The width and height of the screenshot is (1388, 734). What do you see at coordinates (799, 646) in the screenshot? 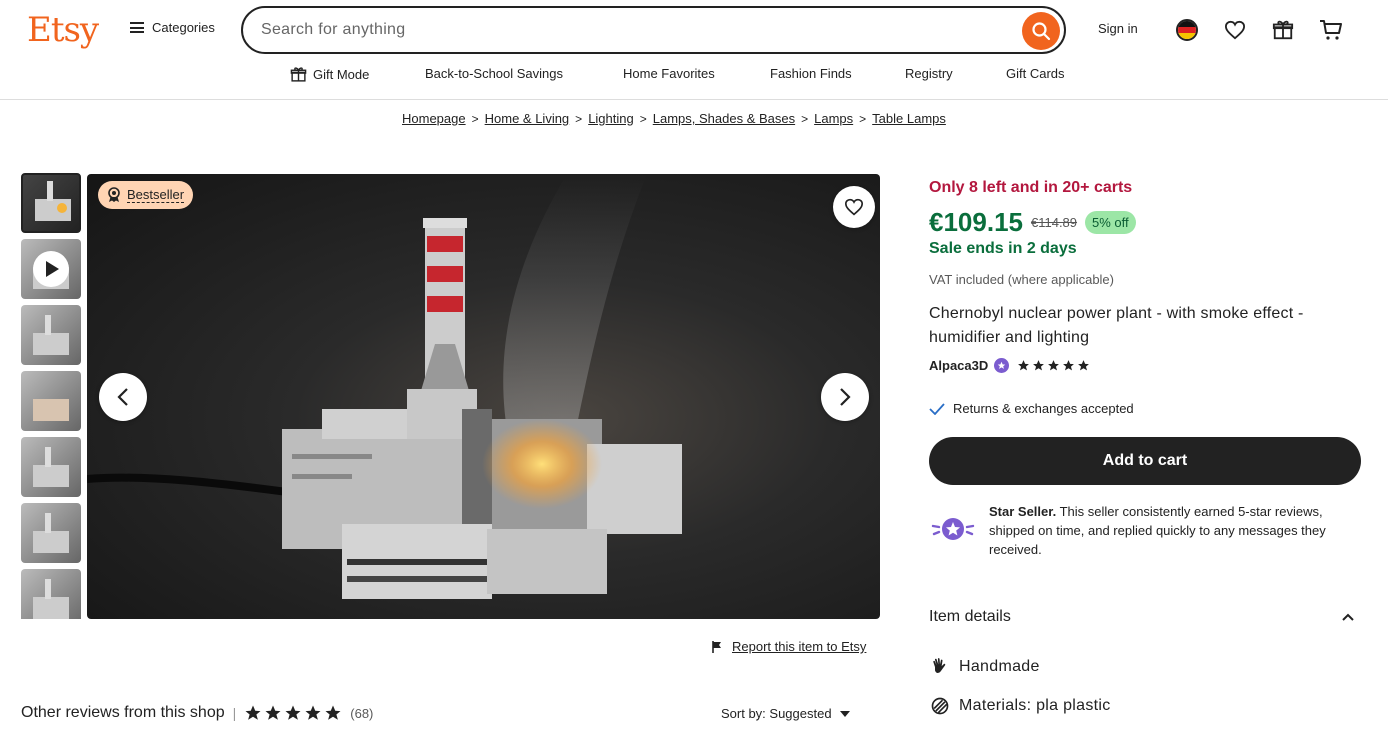
I see `report-label: Report this item to Etsy` at bounding box center [799, 646].